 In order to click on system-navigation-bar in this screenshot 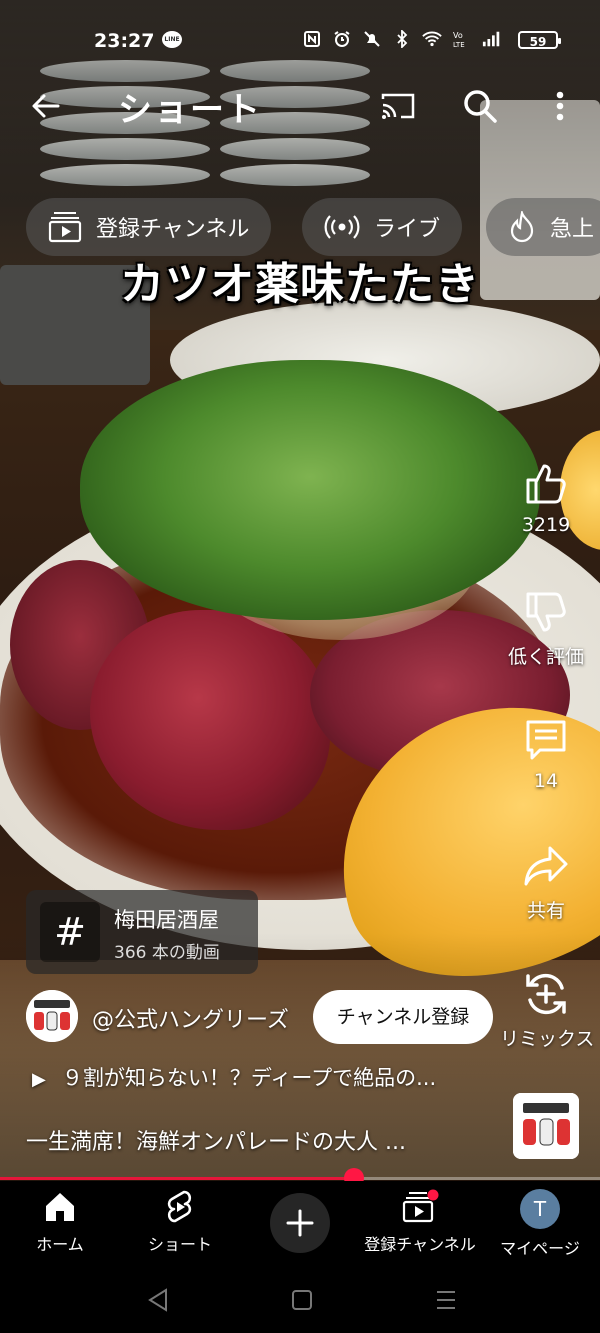, I will do `click(300, 1299)`.